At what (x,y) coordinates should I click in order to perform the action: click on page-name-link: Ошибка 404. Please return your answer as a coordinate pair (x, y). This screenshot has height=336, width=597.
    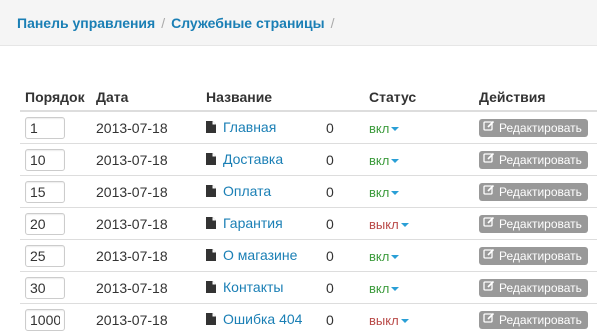
    Looking at the image, I should click on (262, 319).